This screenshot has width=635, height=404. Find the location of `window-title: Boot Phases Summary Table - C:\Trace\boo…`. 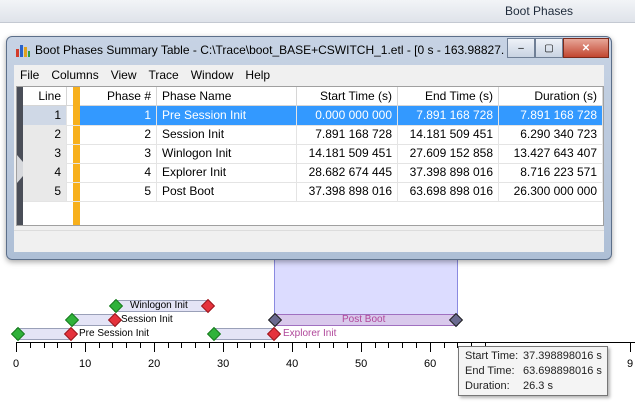

window-title: Boot Phases Summary Table - C:\Trace\boo… is located at coordinates (270, 50).